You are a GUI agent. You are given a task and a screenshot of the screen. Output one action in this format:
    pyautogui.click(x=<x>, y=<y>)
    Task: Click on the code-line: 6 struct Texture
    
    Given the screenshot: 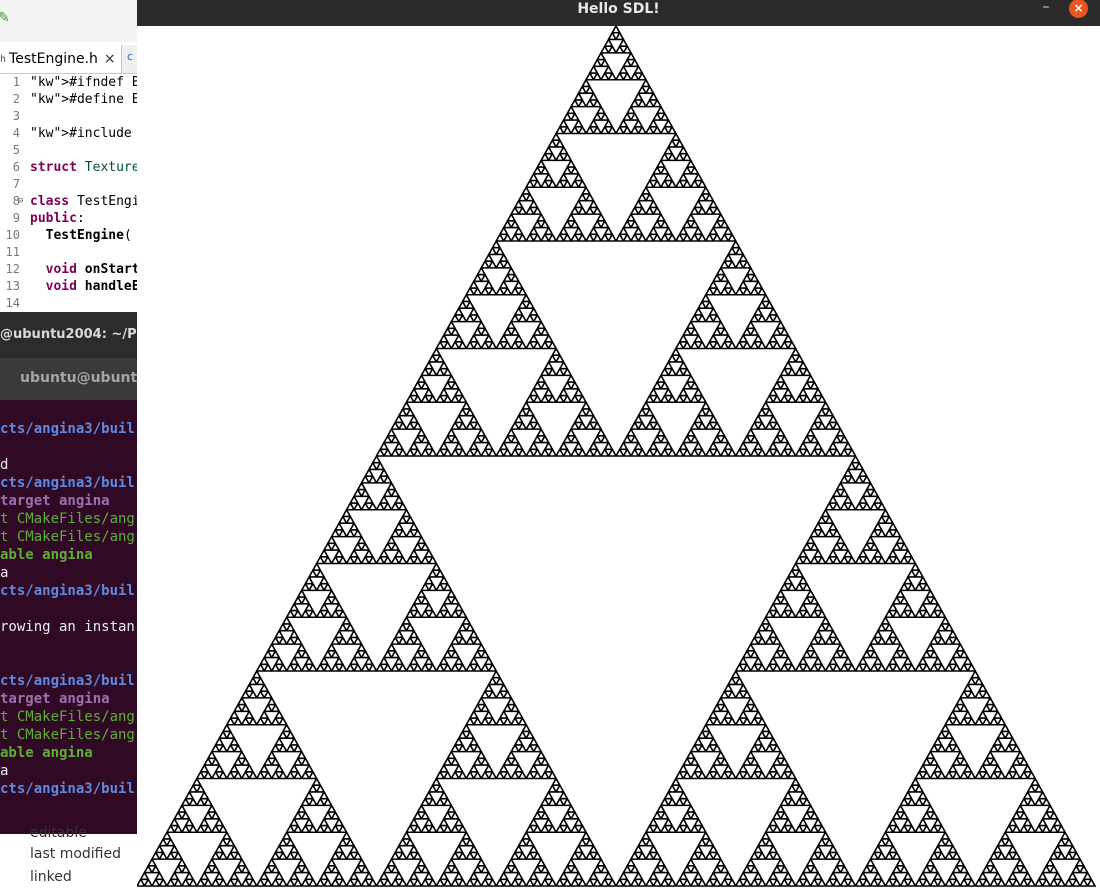 What is the action you would take?
    pyautogui.click(x=68, y=167)
    